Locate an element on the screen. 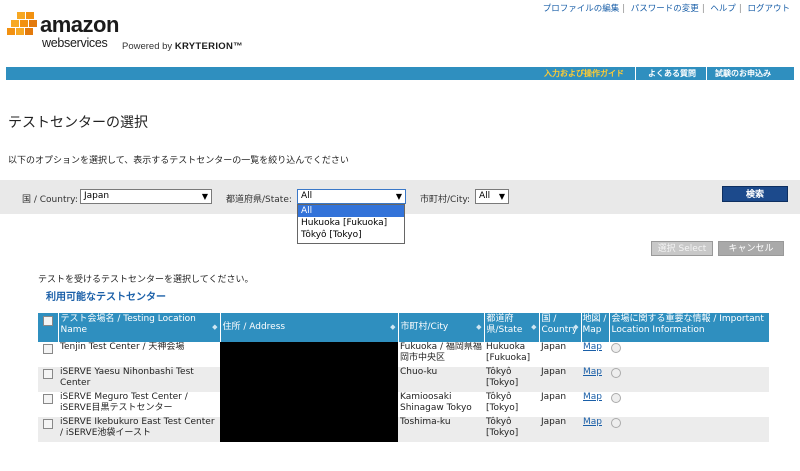 This screenshot has height=471, width=800. select-button: 選択 Select is located at coordinates (682, 248).